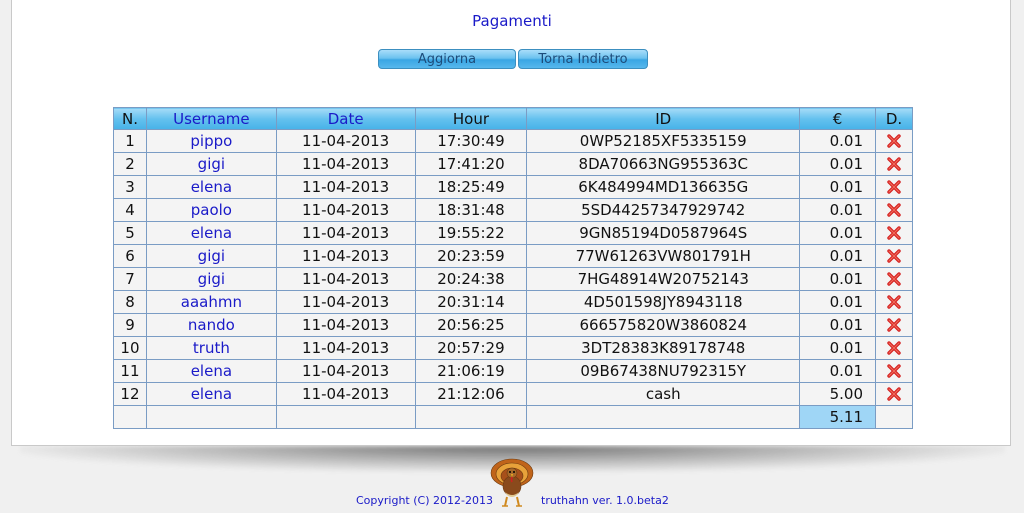  Describe the element at coordinates (663, 233) in the screenshot. I see `cell-id: 9GN85194D0587964S` at that location.